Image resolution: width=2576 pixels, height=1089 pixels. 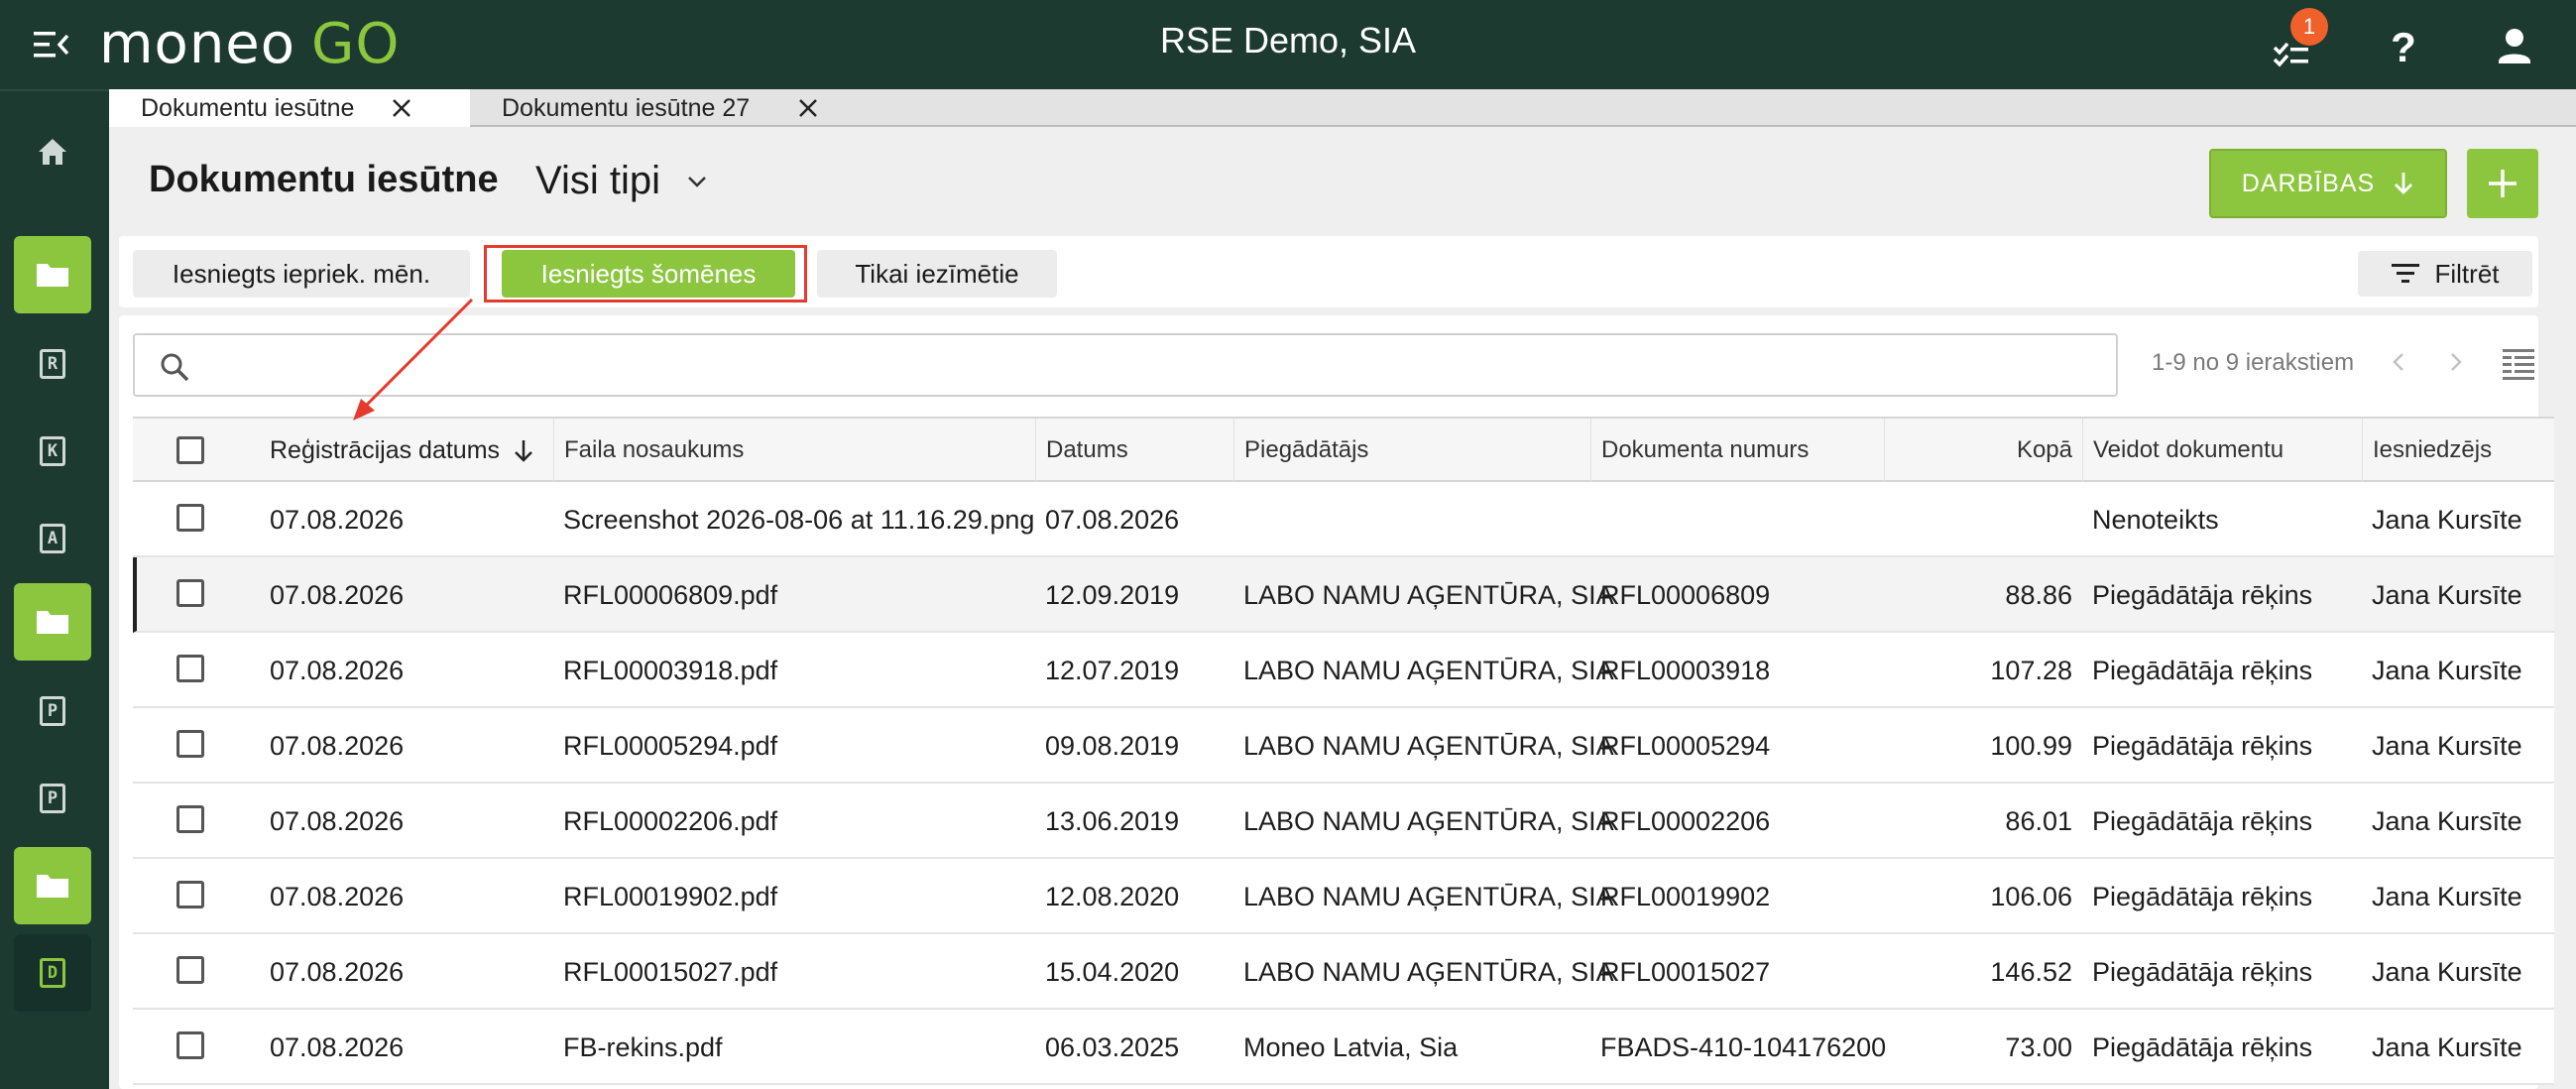 I want to click on chip-only-marked: Tikai iezīmētie, so click(x=937, y=274).